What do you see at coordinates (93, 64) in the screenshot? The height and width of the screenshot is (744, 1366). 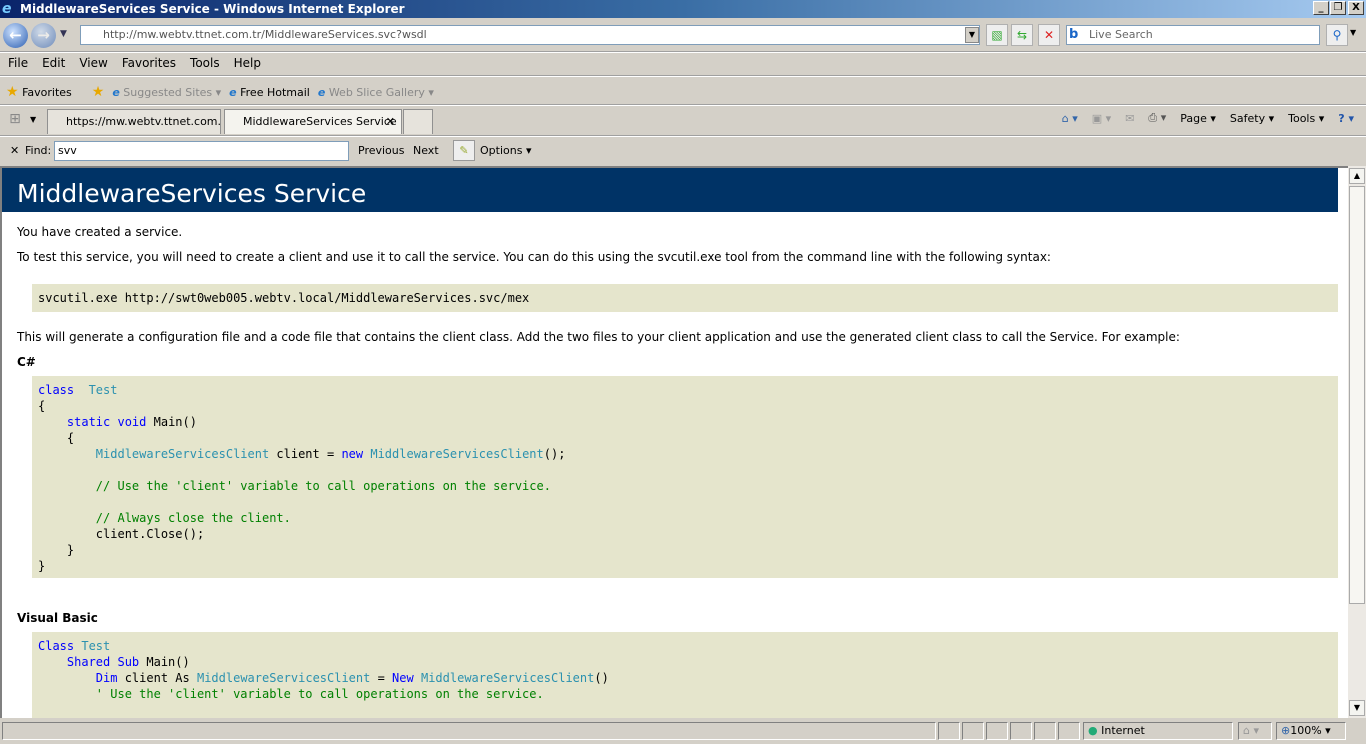 I see `menu-view: View` at bounding box center [93, 64].